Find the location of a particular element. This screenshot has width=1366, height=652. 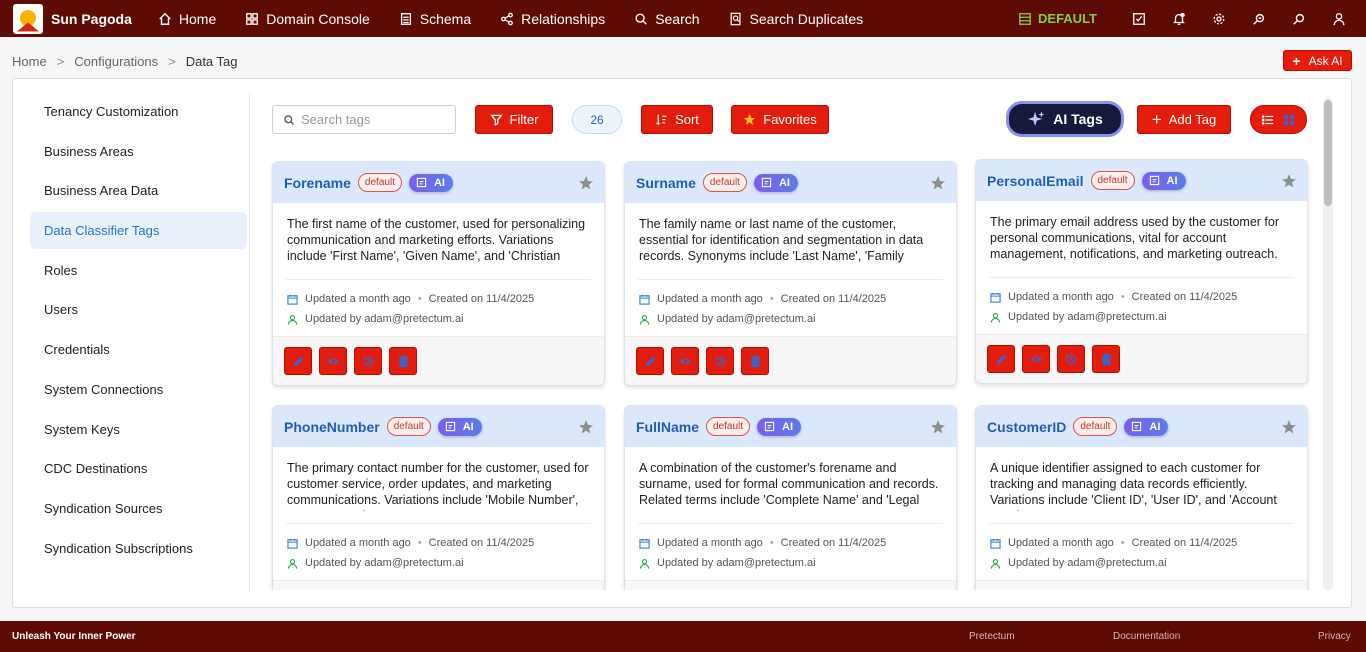

footer-link-privacy: Privacy is located at coordinates (1334, 636).